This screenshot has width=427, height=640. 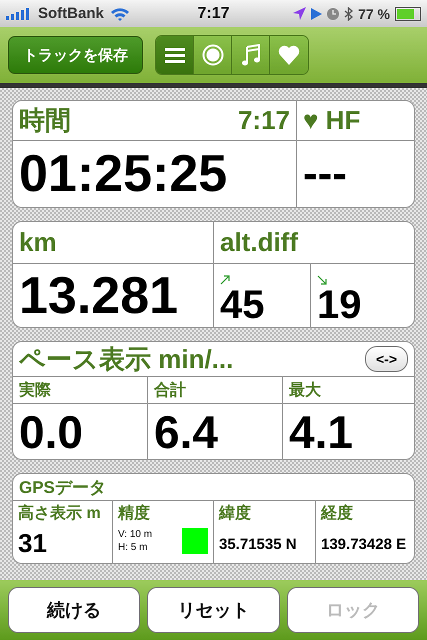 What do you see at coordinates (408, 13) in the screenshot?
I see `battery-icon` at bounding box center [408, 13].